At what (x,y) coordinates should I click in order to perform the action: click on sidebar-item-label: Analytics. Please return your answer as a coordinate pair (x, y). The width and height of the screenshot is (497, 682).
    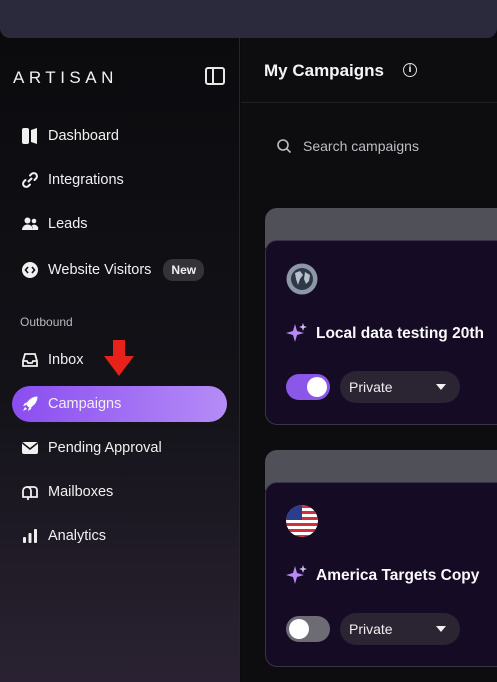
    Looking at the image, I should click on (77, 536).